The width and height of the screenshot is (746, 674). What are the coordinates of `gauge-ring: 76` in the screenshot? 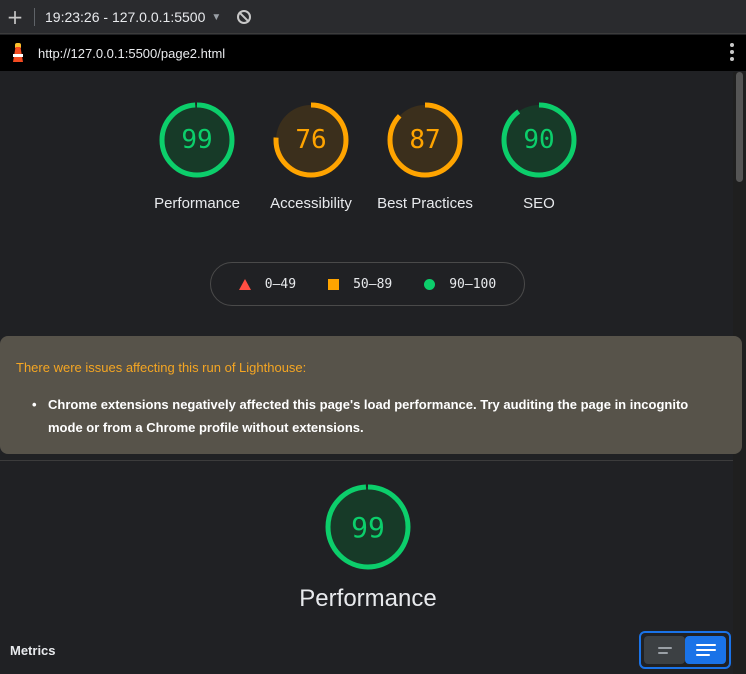 It's located at (311, 140).